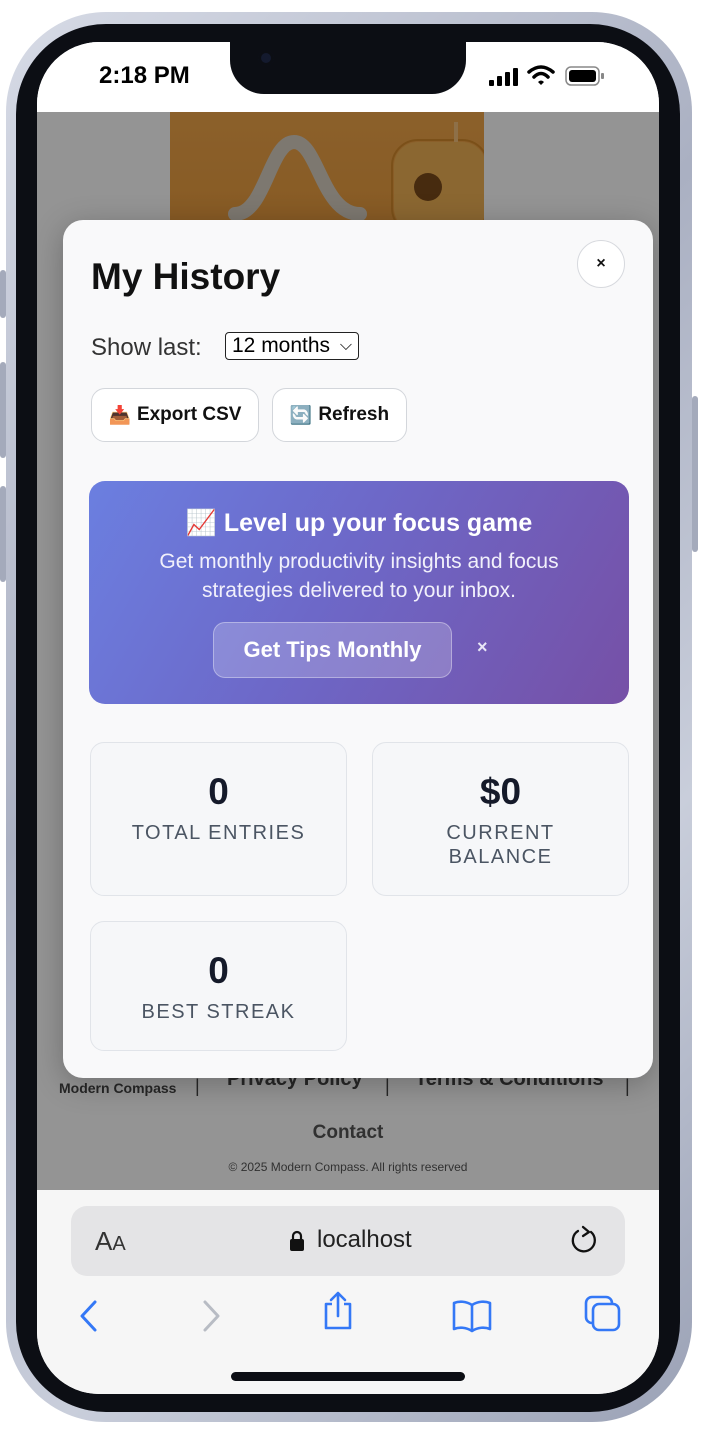 This screenshot has height=1430, width=716. Describe the element at coordinates (584, 1240) in the screenshot. I see `reload-icon` at that location.